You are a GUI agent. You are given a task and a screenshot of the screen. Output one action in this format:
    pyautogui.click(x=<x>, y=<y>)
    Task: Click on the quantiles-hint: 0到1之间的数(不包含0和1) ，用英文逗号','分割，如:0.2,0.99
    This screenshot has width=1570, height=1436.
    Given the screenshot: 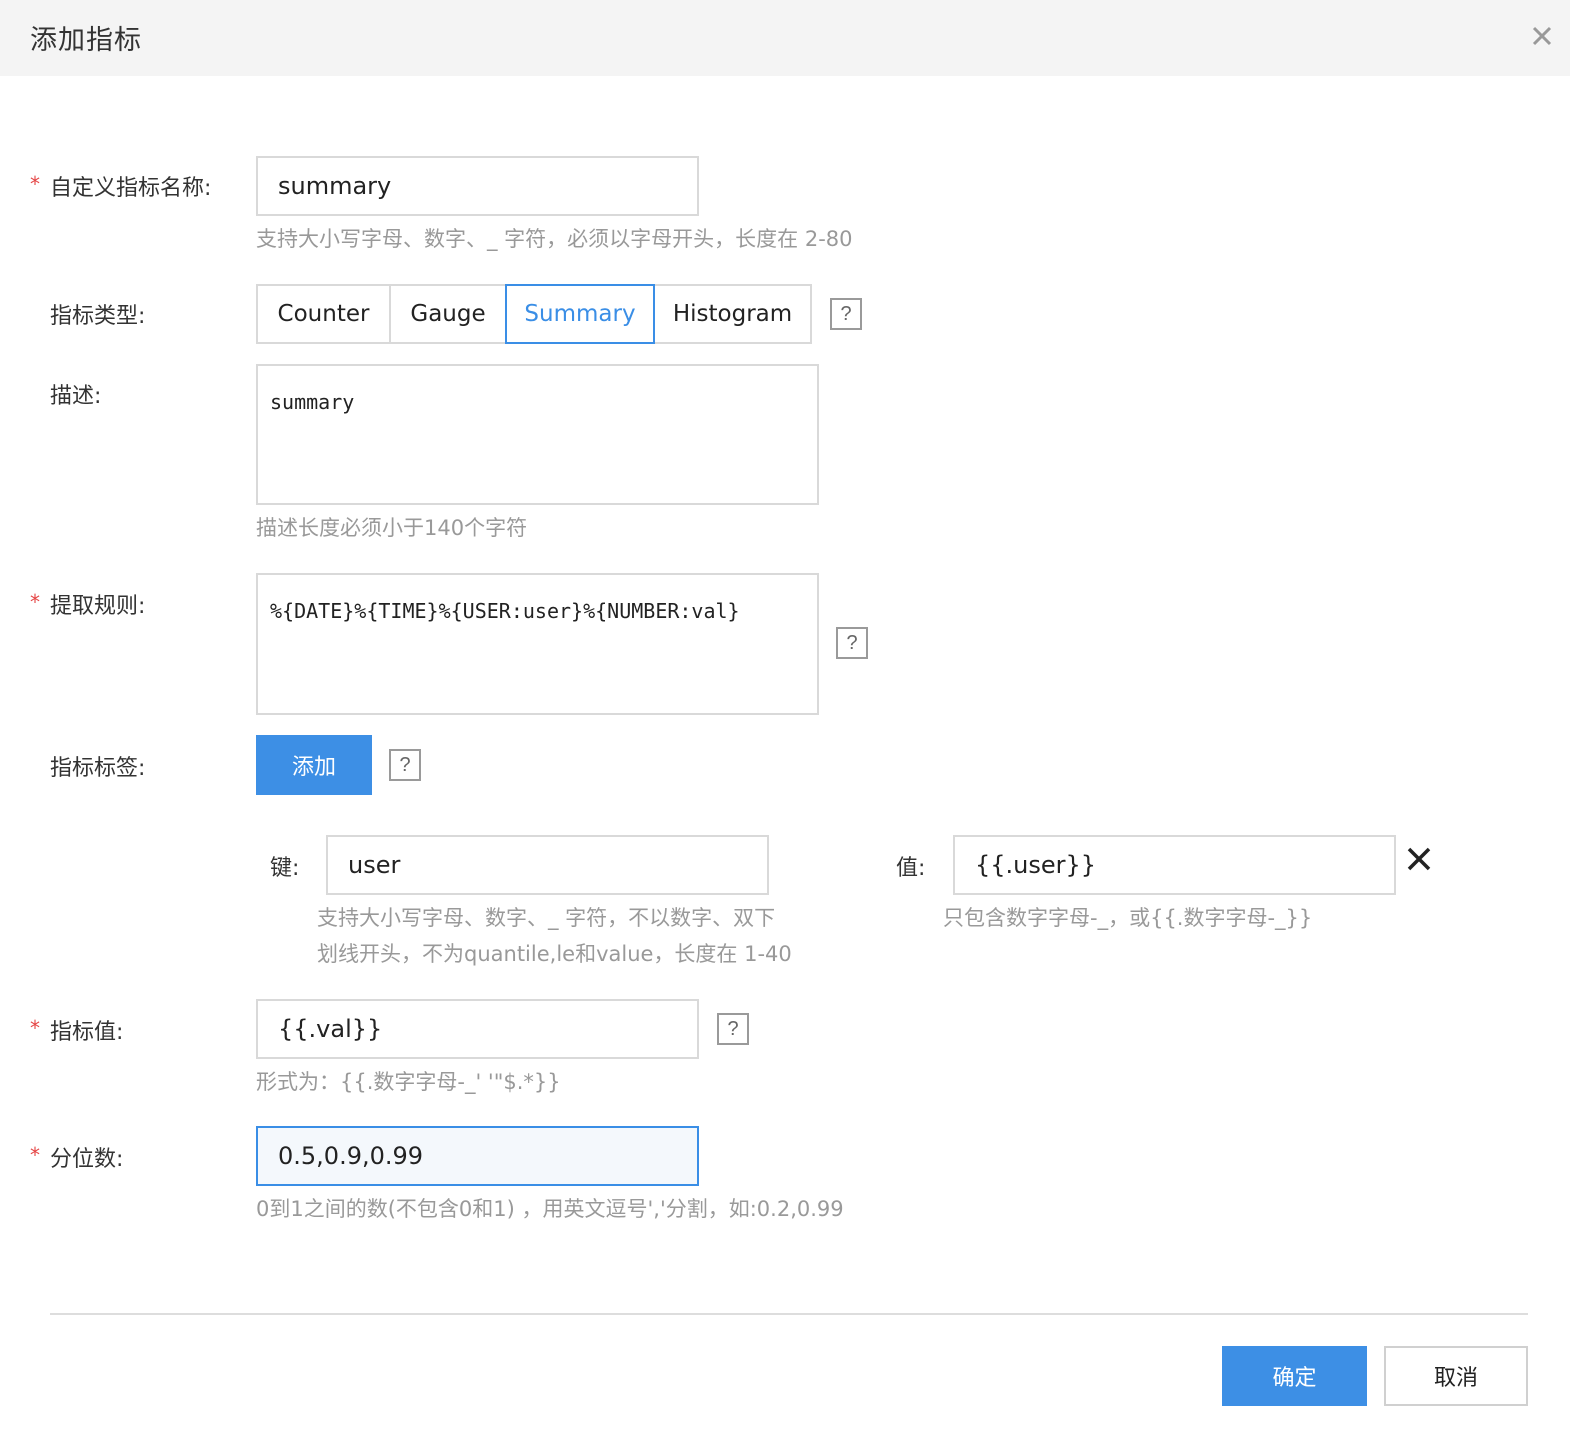 What is the action you would take?
    pyautogui.click(x=550, y=1209)
    